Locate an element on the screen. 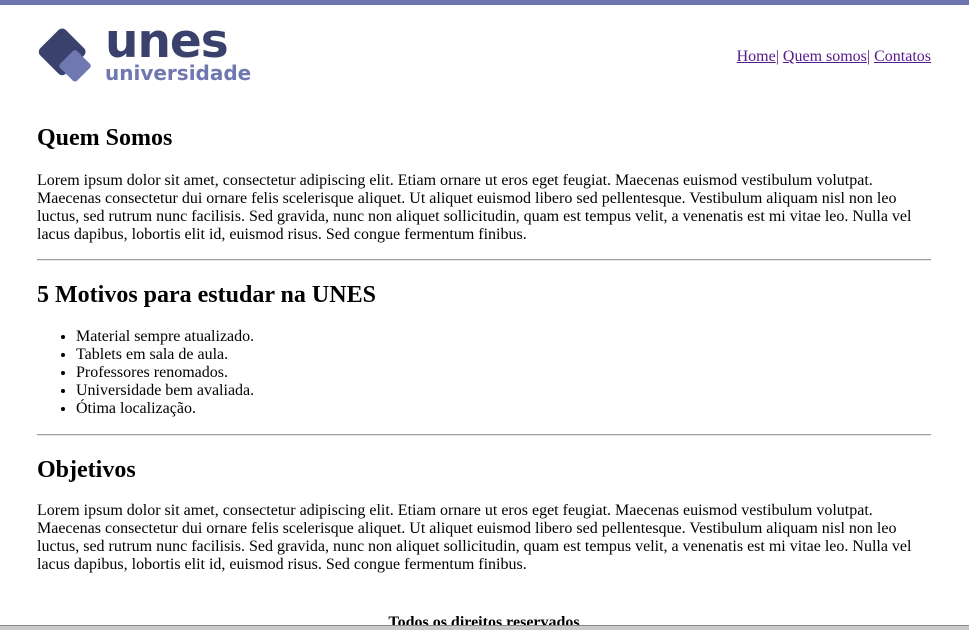 This screenshot has width=969, height=632. list-item: Ótima localização. is located at coordinates (522, 409).